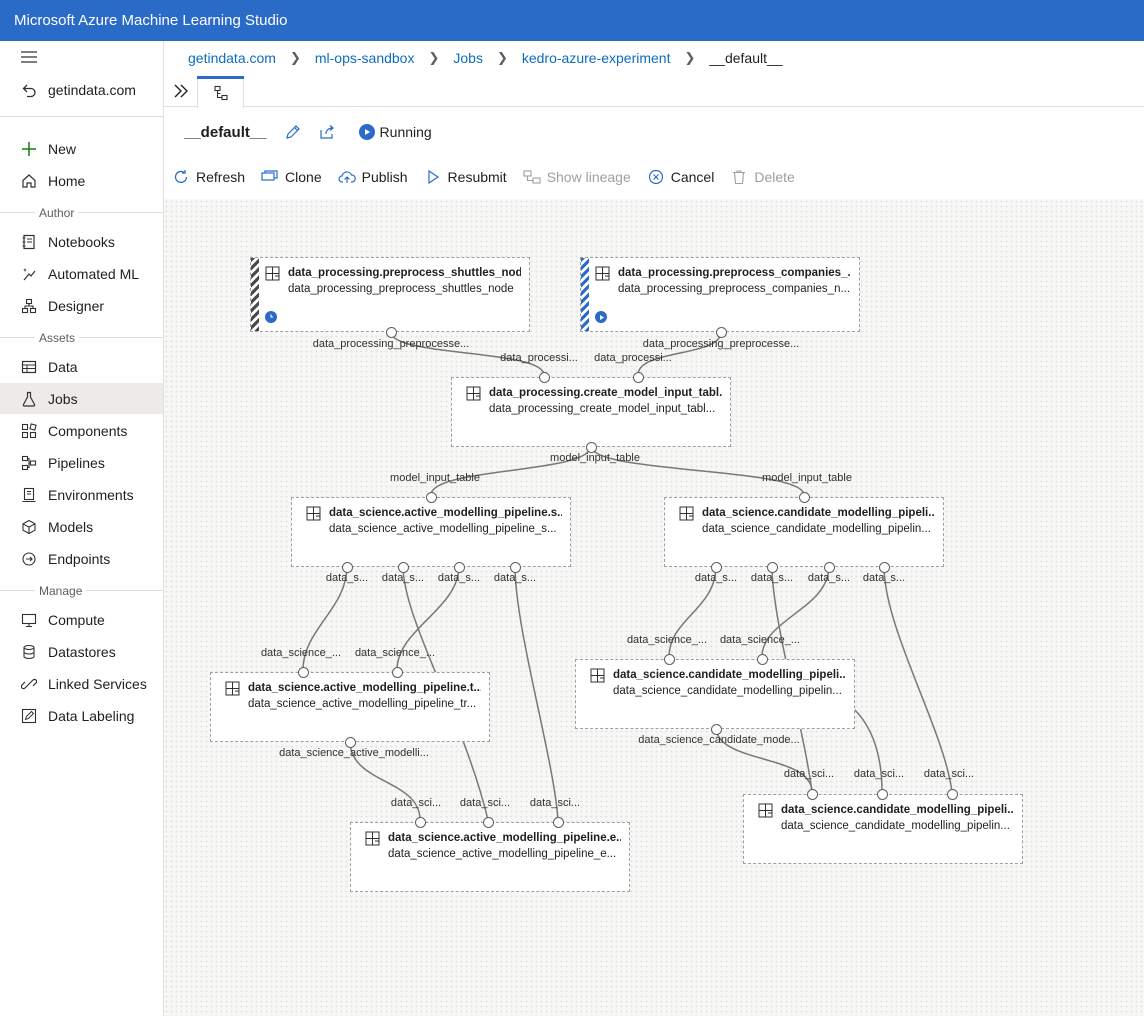 Image resolution: width=1144 pixels, height=1016 pixels. What do you see at coordinates (271, 317) in the screenshot?
I see `clock-icon` at bounding box center [271, 317].